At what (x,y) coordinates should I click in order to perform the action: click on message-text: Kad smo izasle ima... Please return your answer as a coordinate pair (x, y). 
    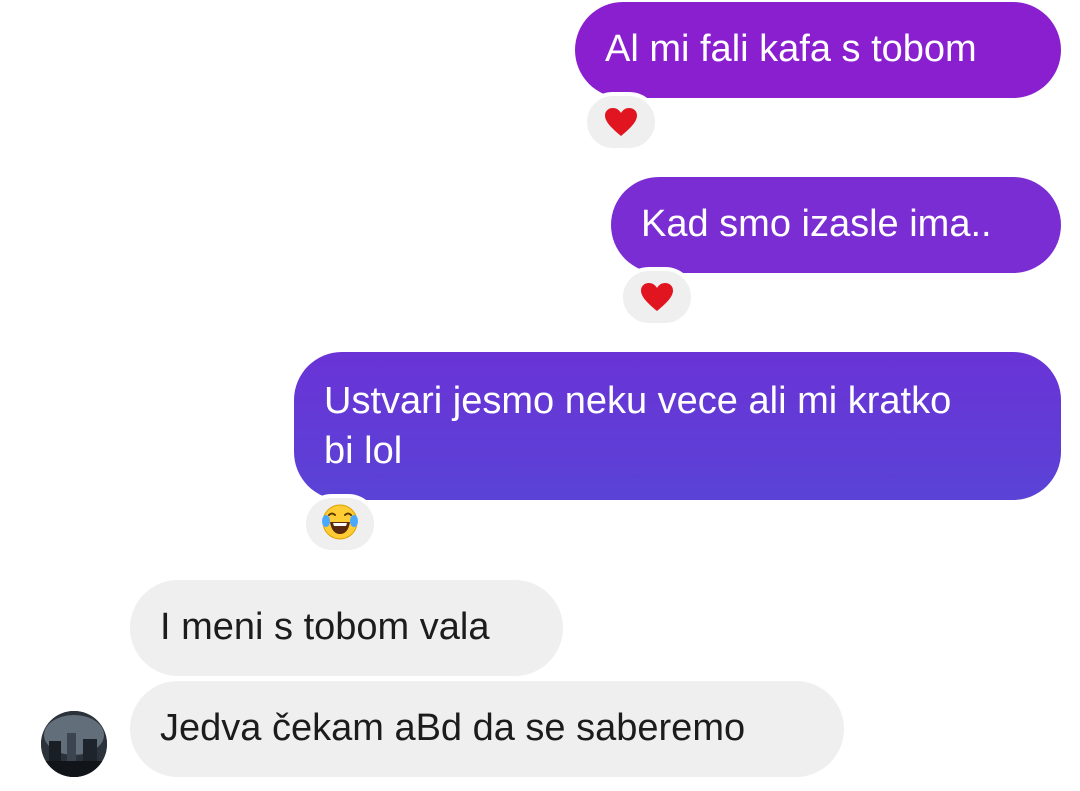
    Looking at the image, I should click on (816, 224).